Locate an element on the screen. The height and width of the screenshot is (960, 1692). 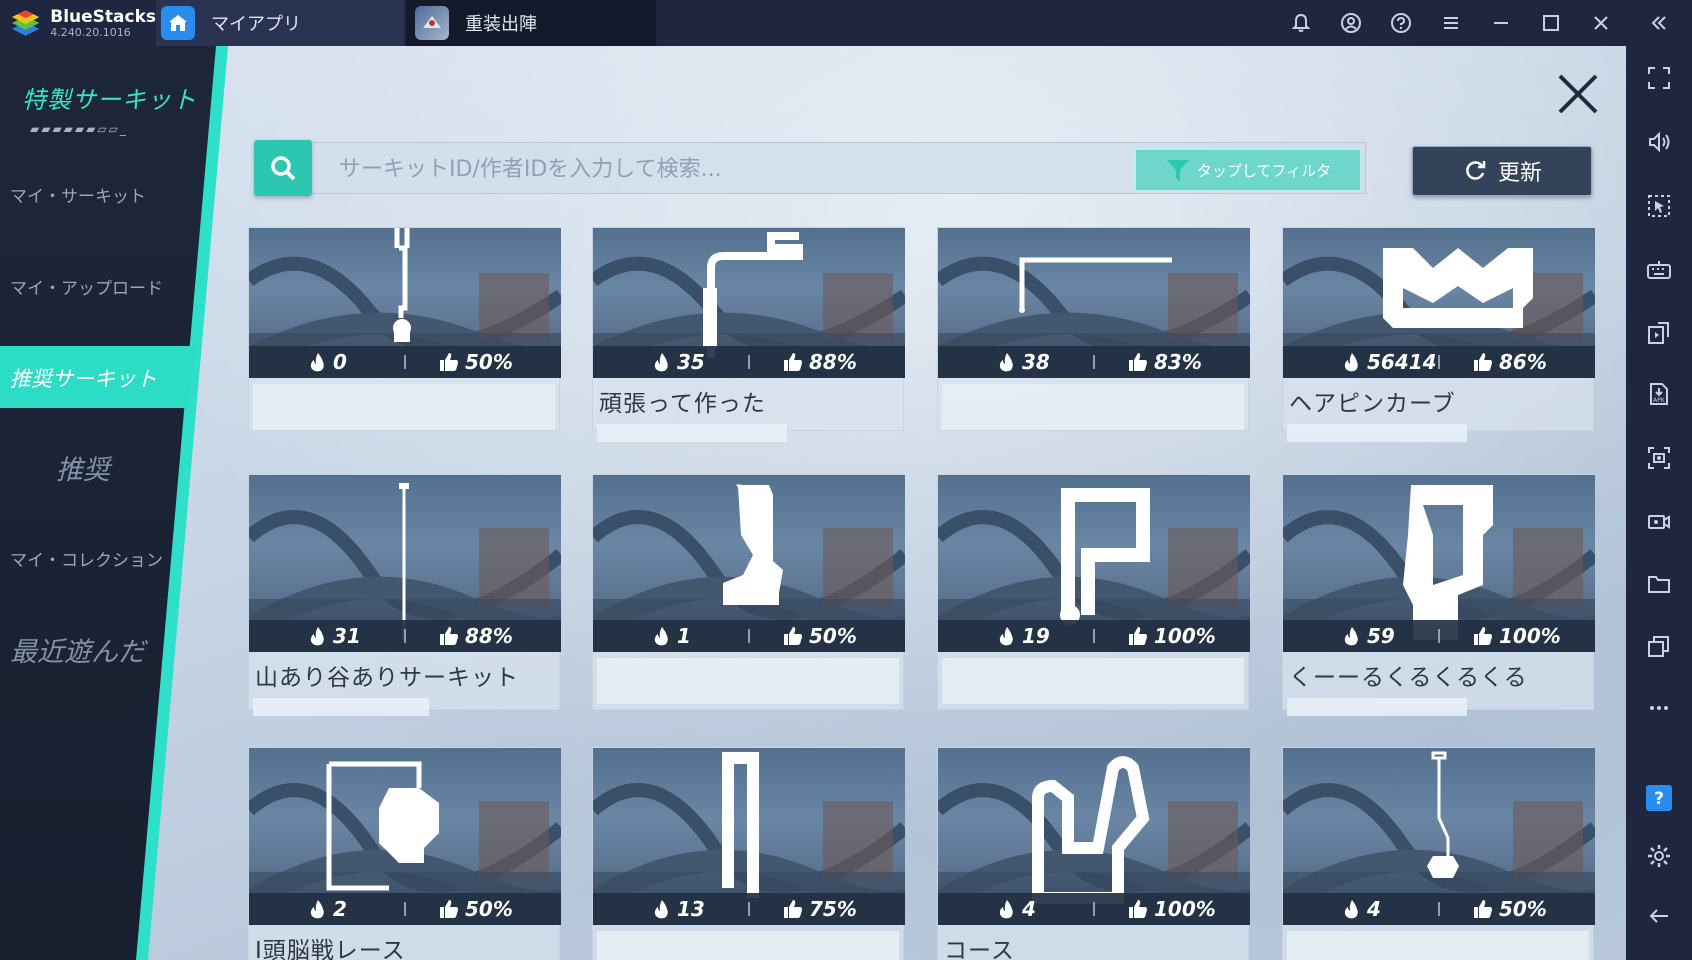
record-icon is located at coordinates (1659, 522).